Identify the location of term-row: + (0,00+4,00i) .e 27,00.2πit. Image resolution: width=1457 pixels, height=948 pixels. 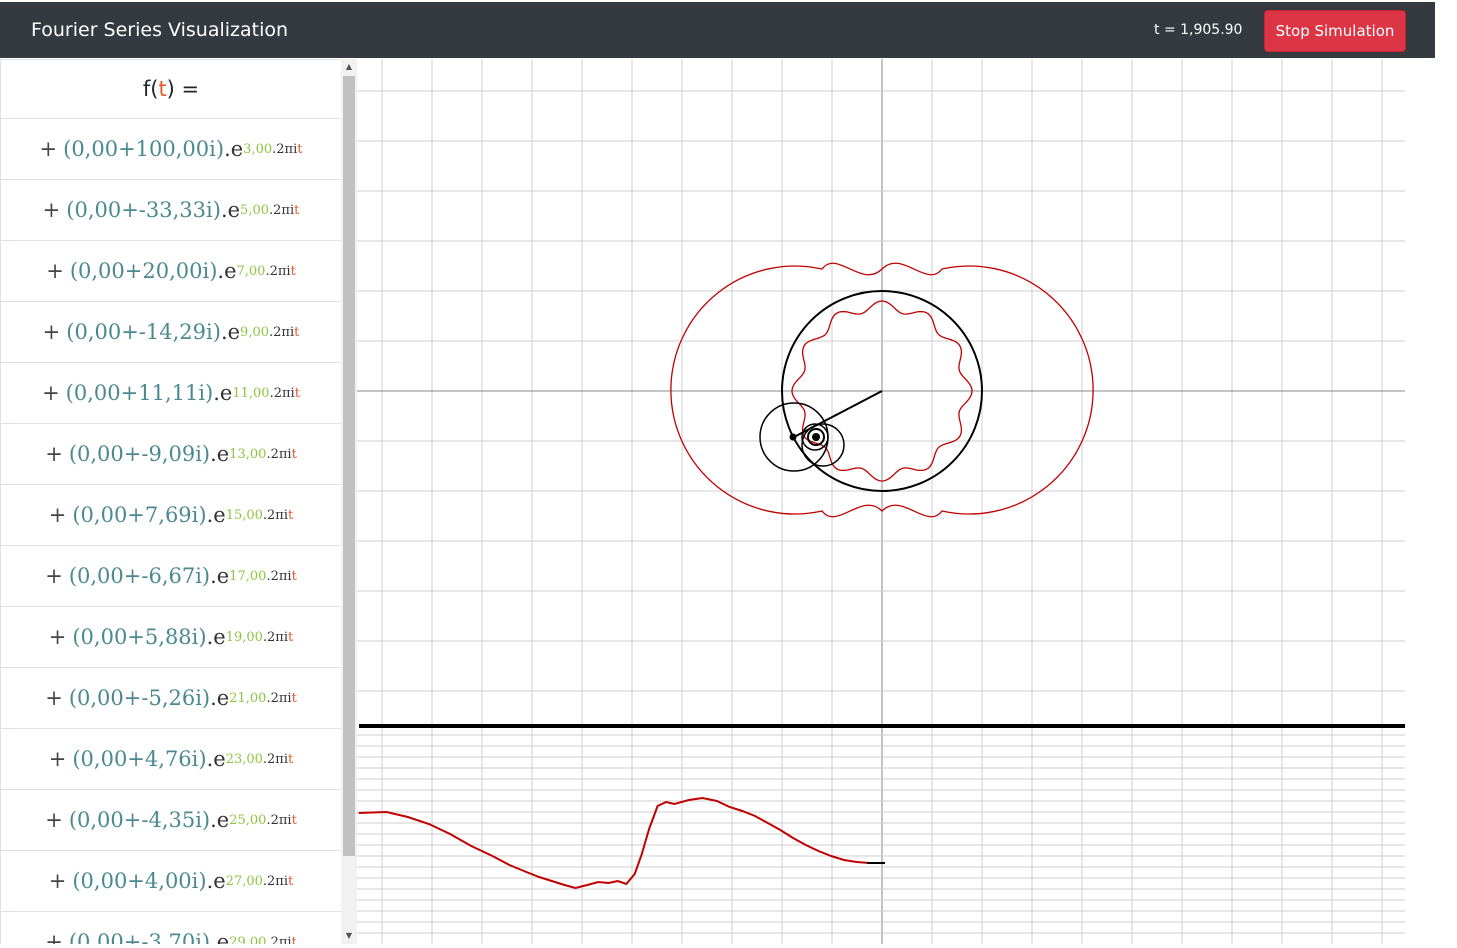
(170, 881).